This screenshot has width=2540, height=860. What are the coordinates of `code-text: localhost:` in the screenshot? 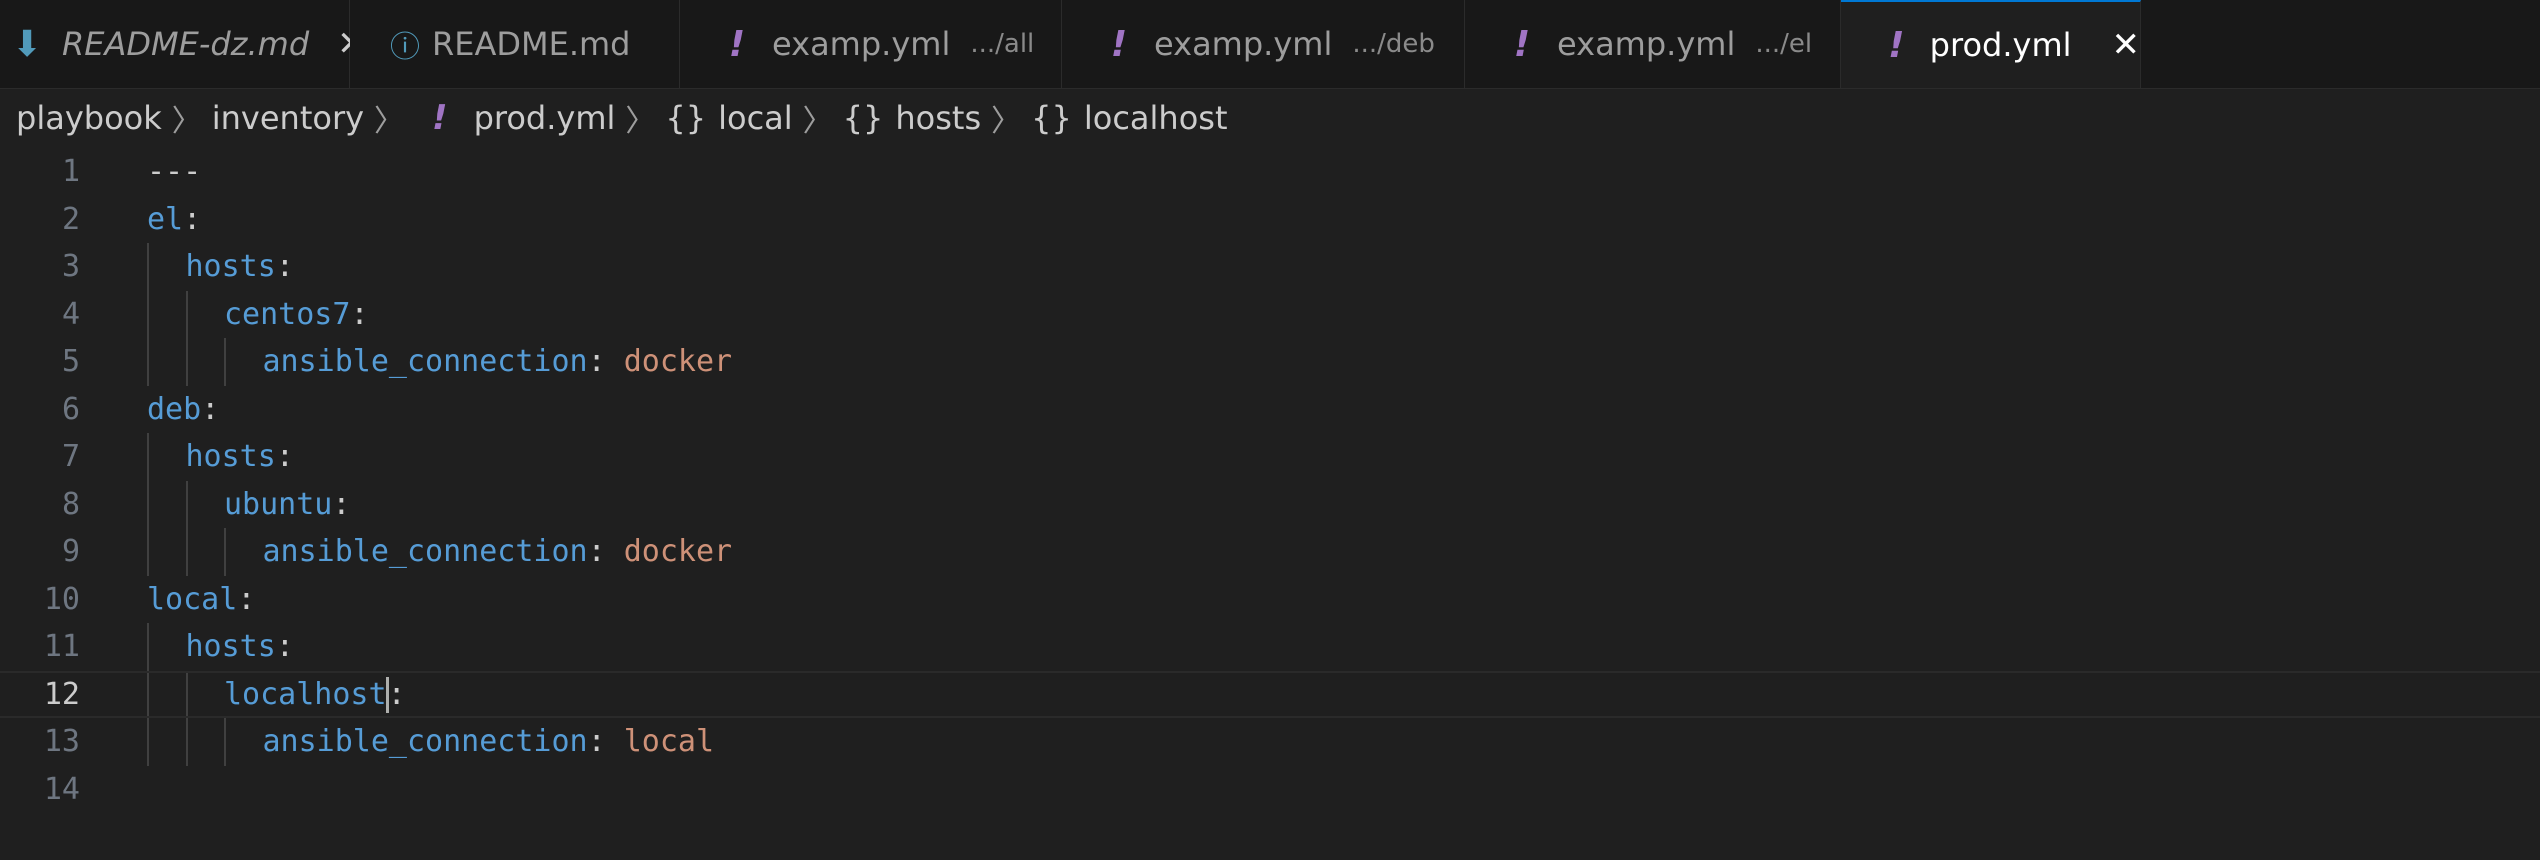 It's located at (315, 695).